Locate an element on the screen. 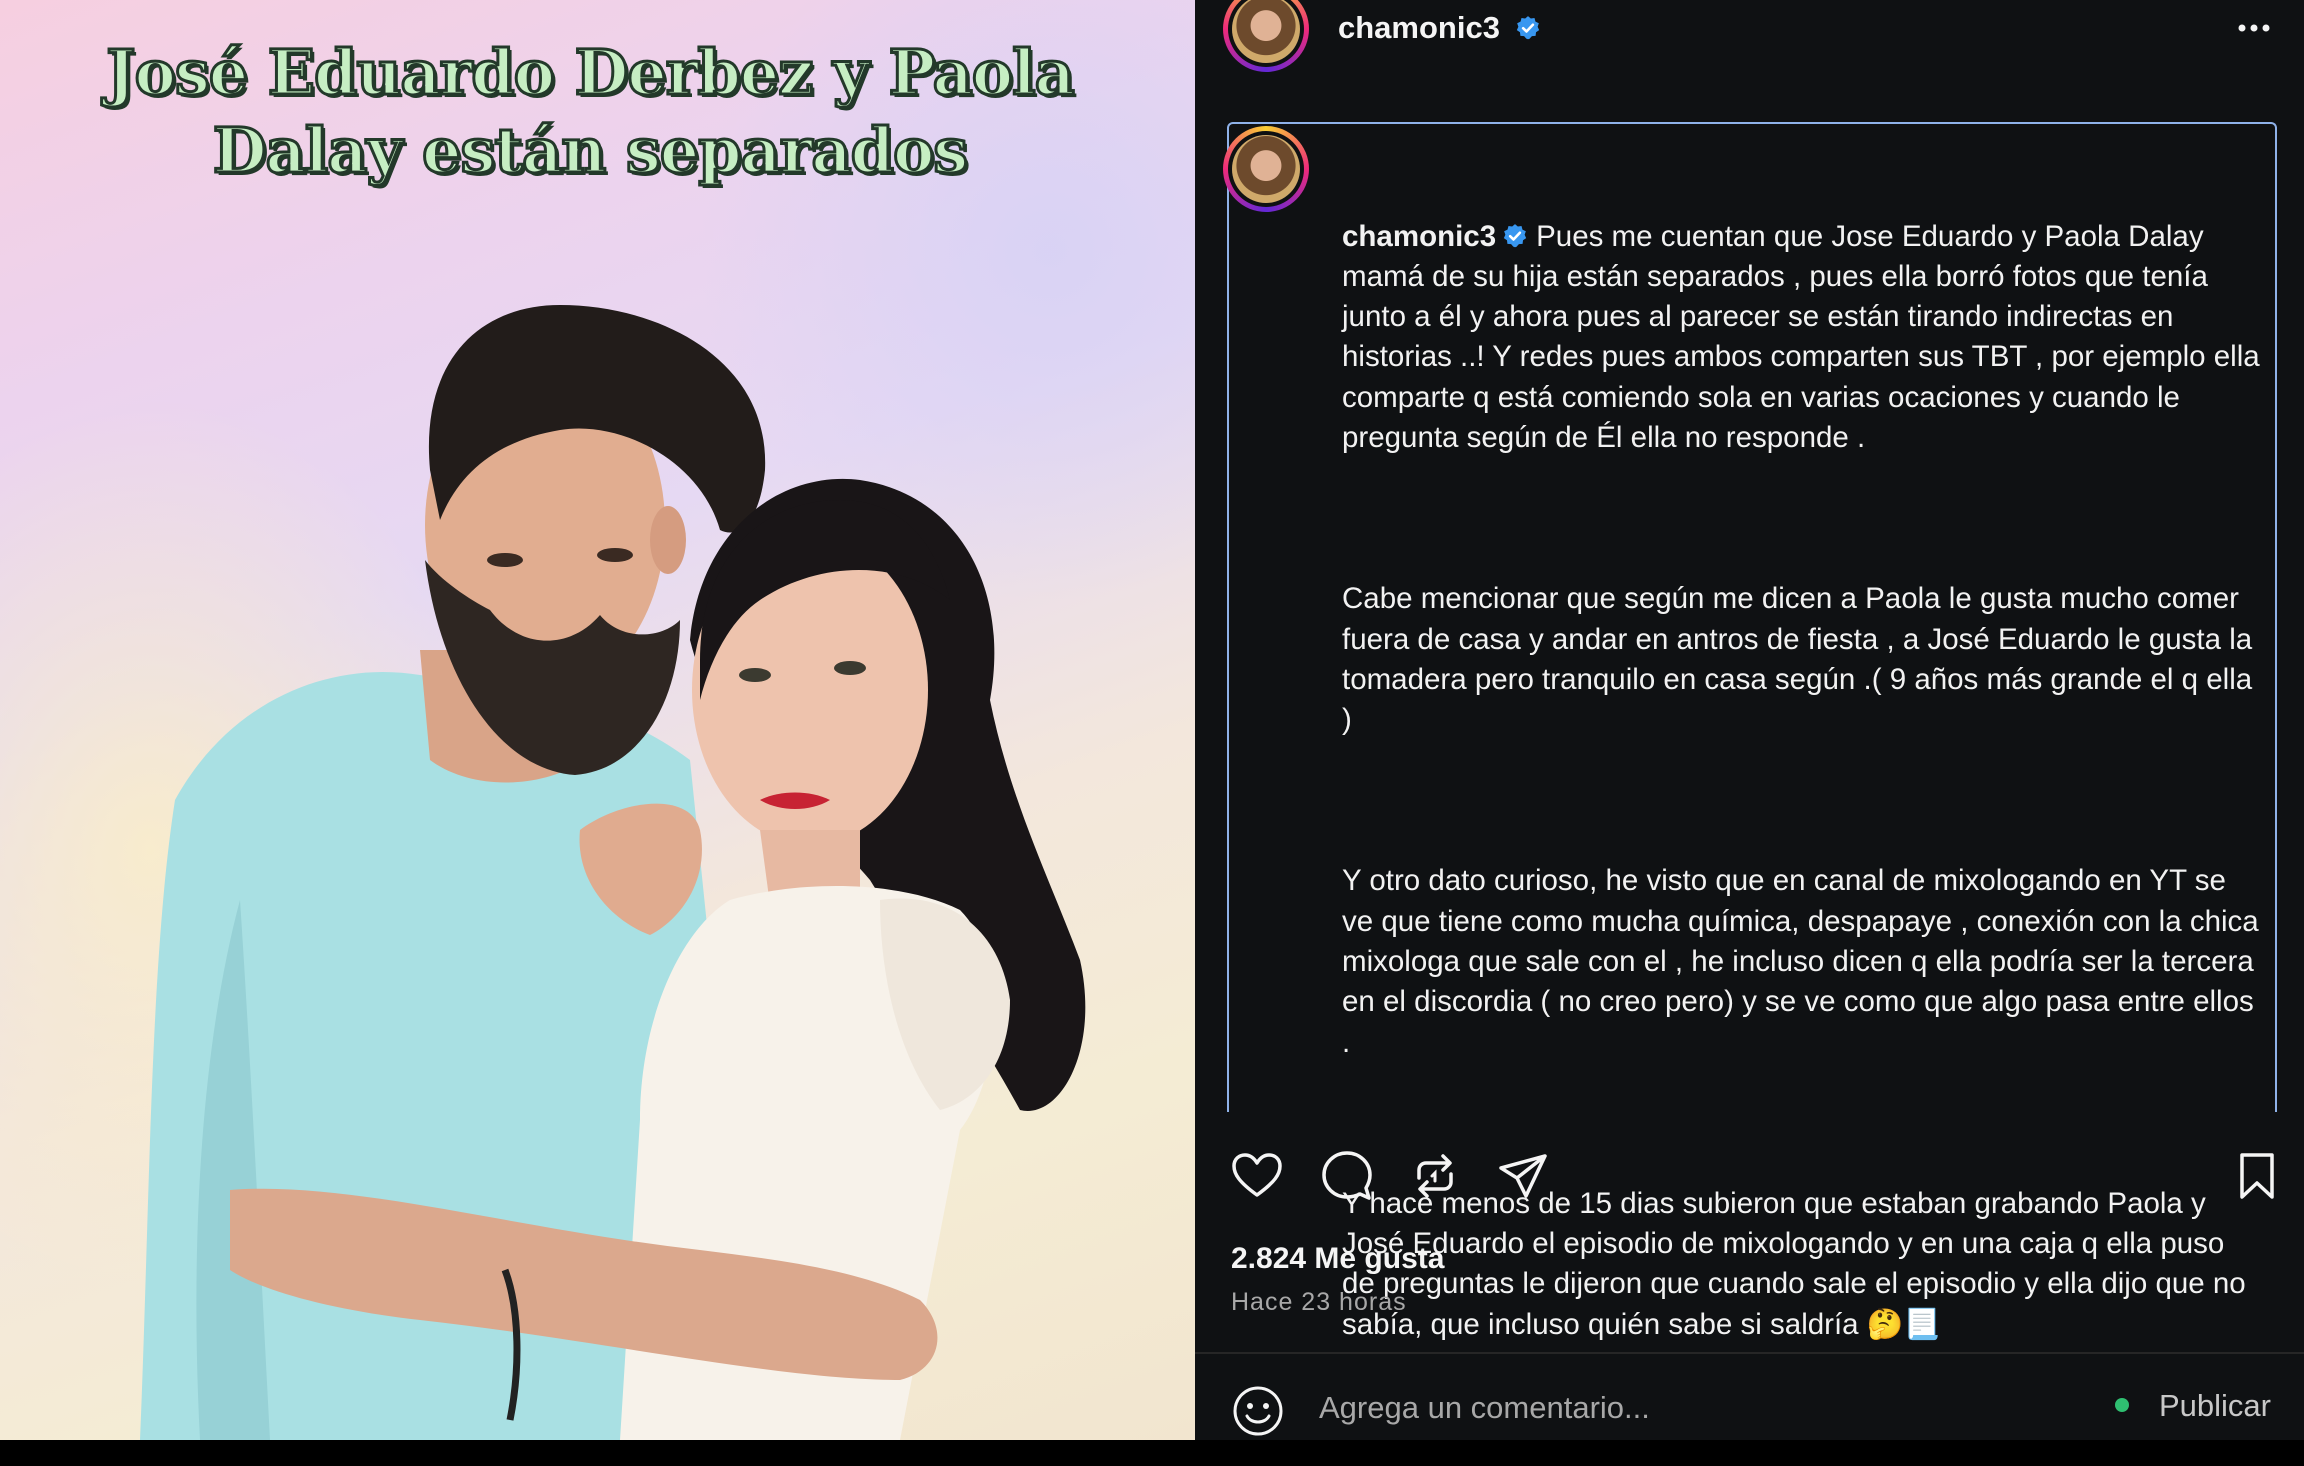  save-button is located at coordinates (2257, 1176).